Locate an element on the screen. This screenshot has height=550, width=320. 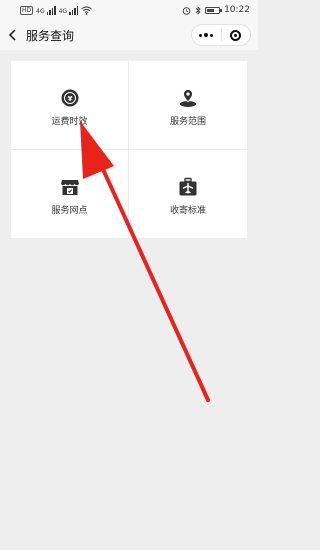
service-freight-time: ¥ 运费时效 is located at coordinates (70, 105).